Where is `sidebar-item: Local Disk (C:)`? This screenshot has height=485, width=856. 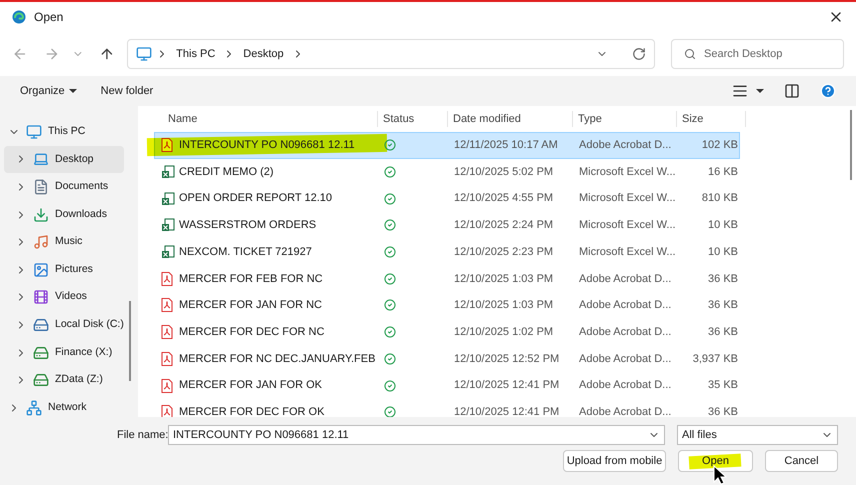 sidebar-item: Local Disk (C:) is located at coordinates (64, 325).